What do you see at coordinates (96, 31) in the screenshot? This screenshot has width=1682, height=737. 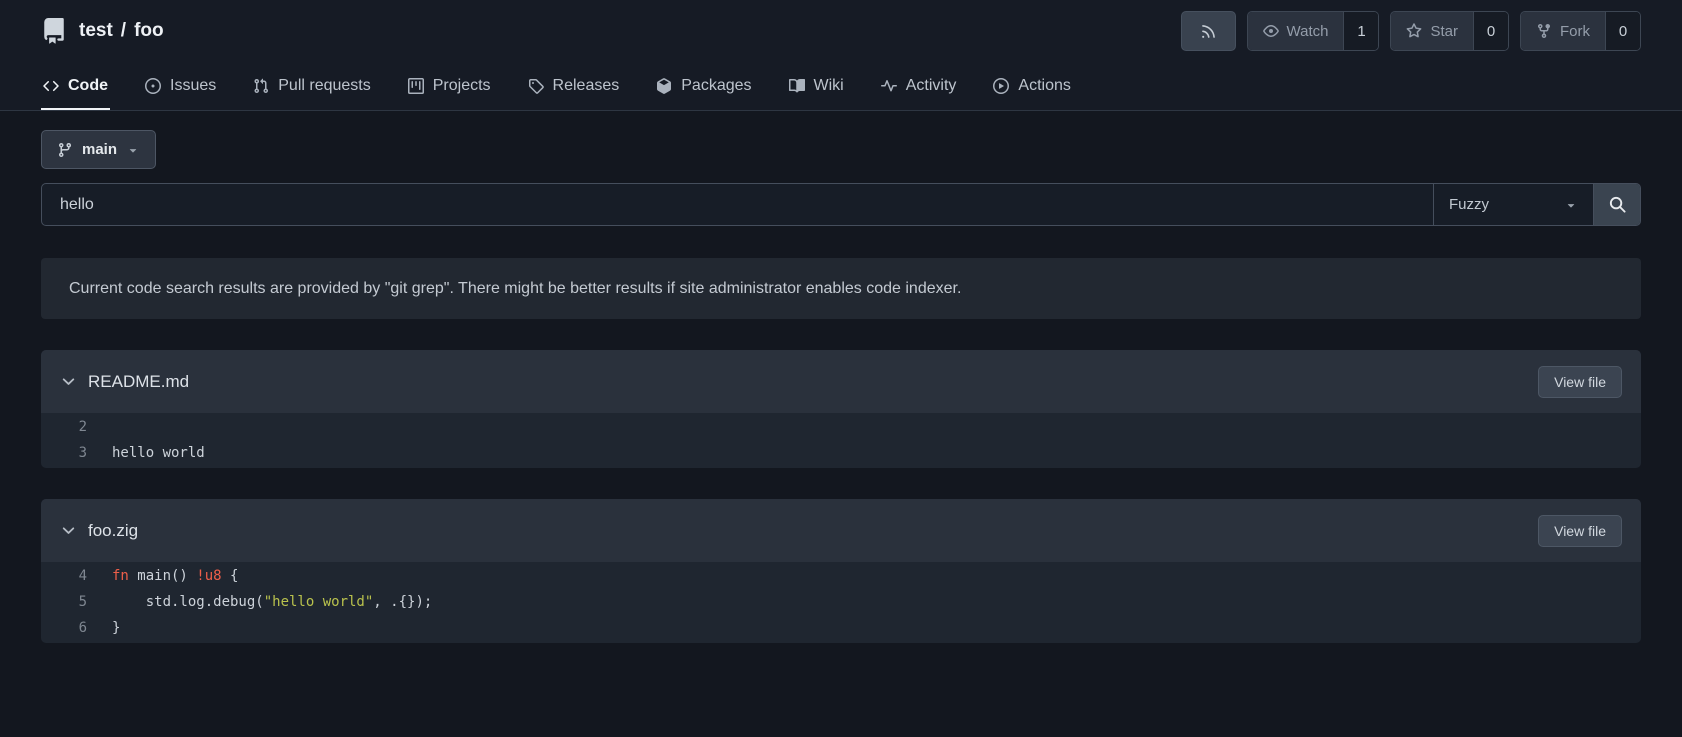 I see `repo-owner-link: test` at bounding box center [96, 31].